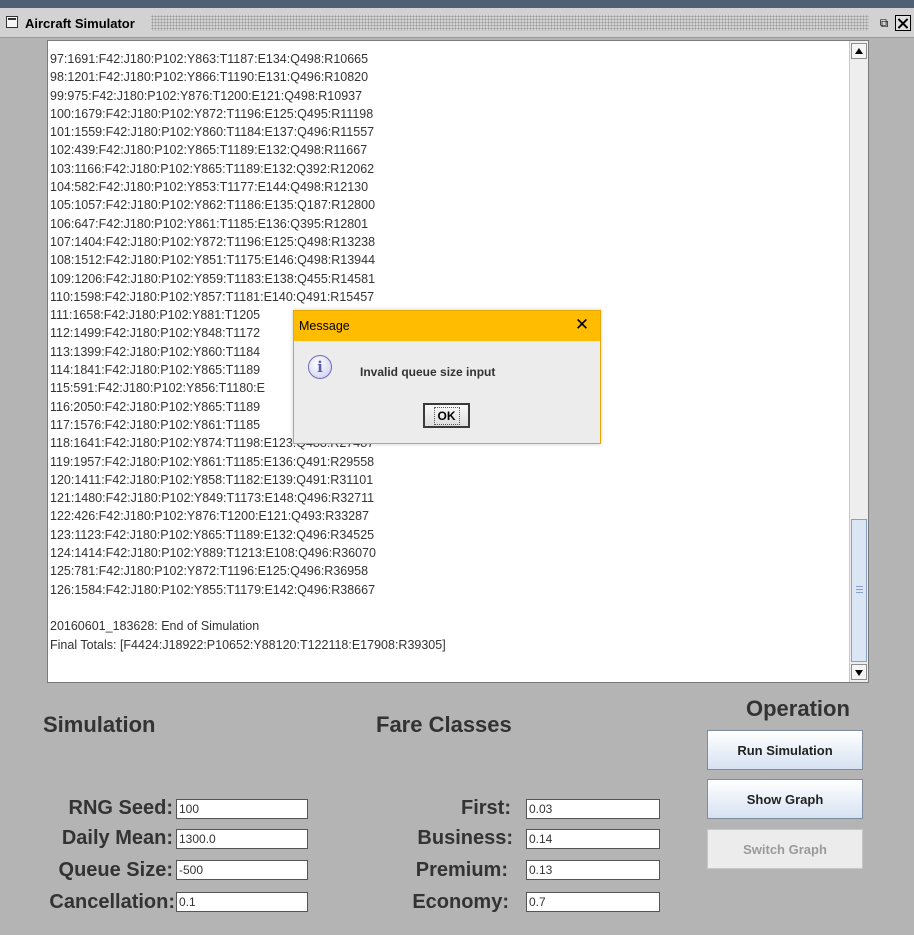 This screenshot has height=935, width=914. What do you see at coordinates (242, 809) in the screenshot?
I see `rng-seed-input` at bounding box center [242, 809].